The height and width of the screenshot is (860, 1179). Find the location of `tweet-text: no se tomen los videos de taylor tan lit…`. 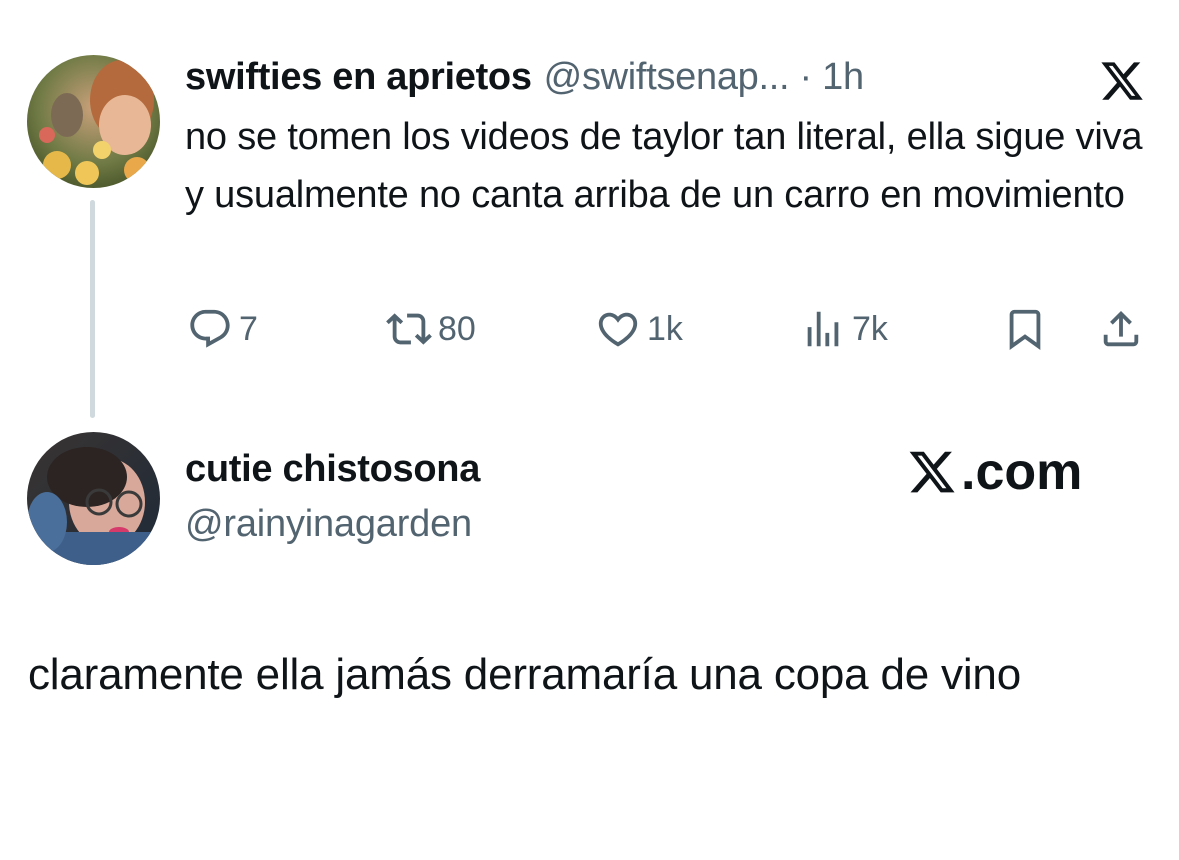

tweet-text: no se tomen los videos de taylor tan lit… is located at coordinates (664, 166).